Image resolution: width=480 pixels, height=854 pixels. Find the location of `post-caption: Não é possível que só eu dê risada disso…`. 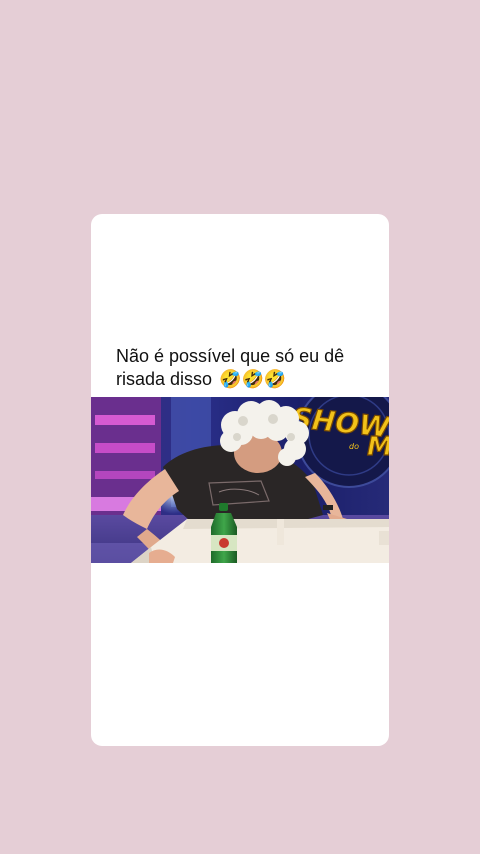

post-caption: Não é possível que só eu dê risada disso… is located at coordinates (246, 368).